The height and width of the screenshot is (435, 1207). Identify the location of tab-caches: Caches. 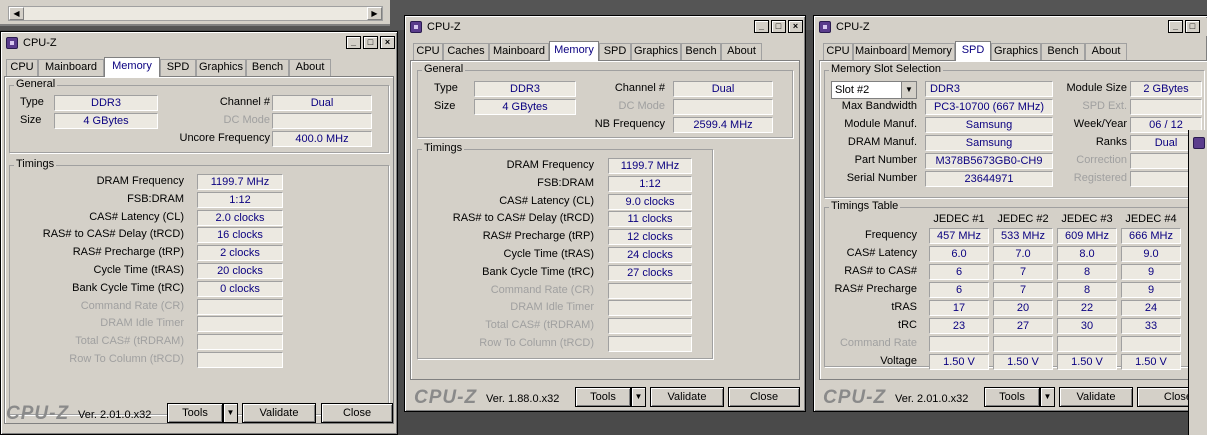
(466, 51).